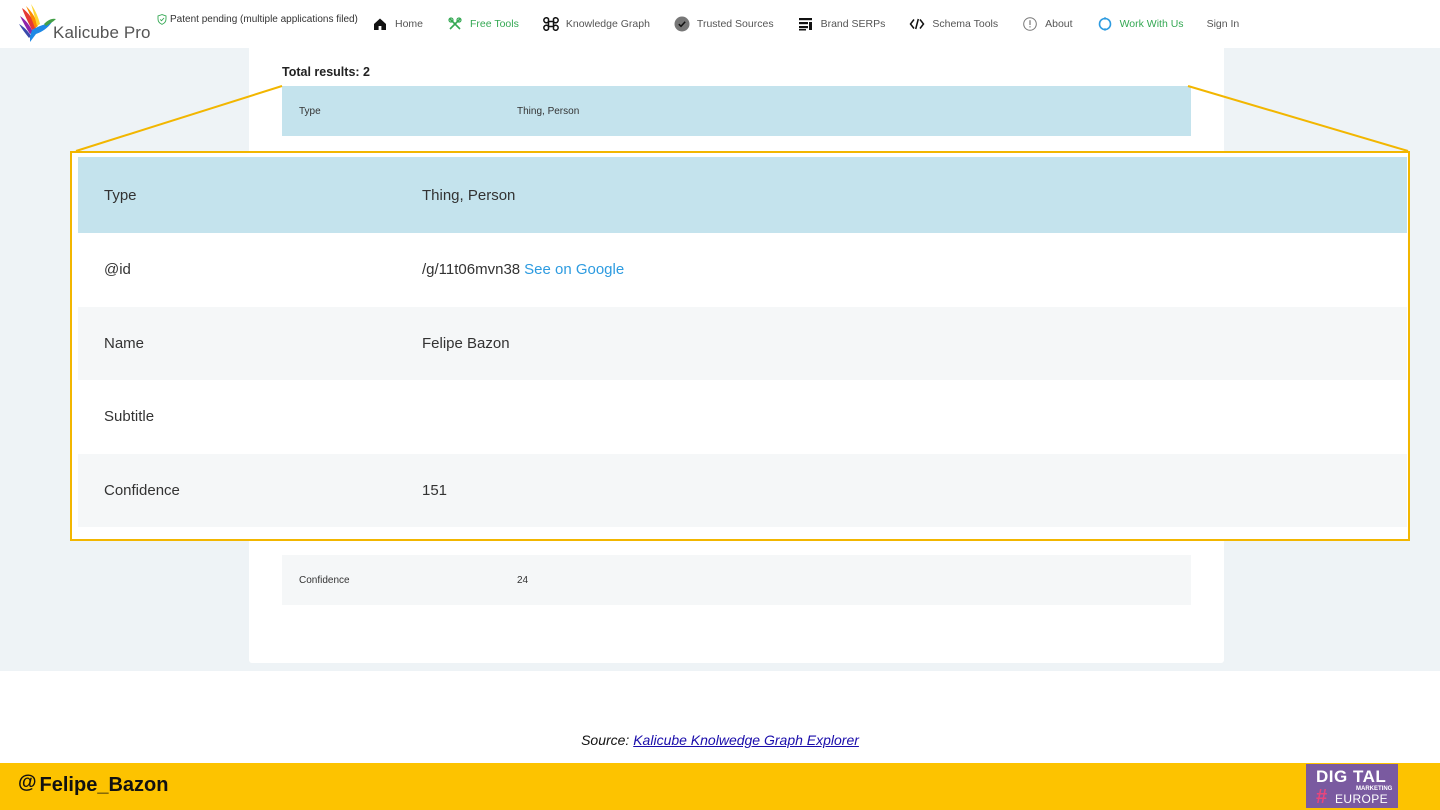 This screenshot has height=810, width=1440. What do you see at coordinates (1104, 23) in the screenshot?
I see `circle-icon` at bounding box center [1104, 23].